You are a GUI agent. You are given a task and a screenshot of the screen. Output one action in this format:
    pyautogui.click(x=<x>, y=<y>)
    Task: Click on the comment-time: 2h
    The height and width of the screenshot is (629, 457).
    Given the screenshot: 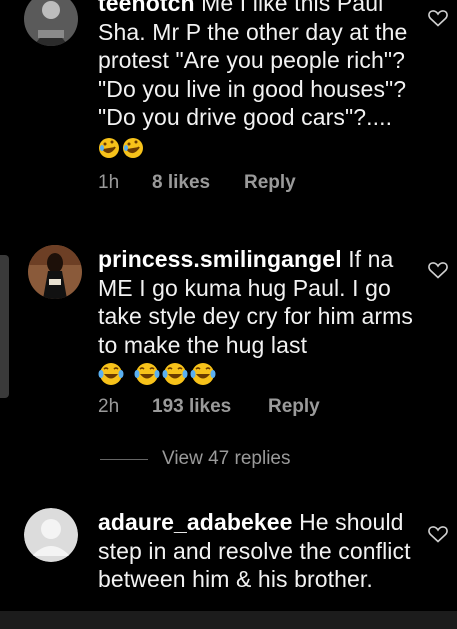 What is the action you would take?
    pyautogui.click(x=109, y=406)
    